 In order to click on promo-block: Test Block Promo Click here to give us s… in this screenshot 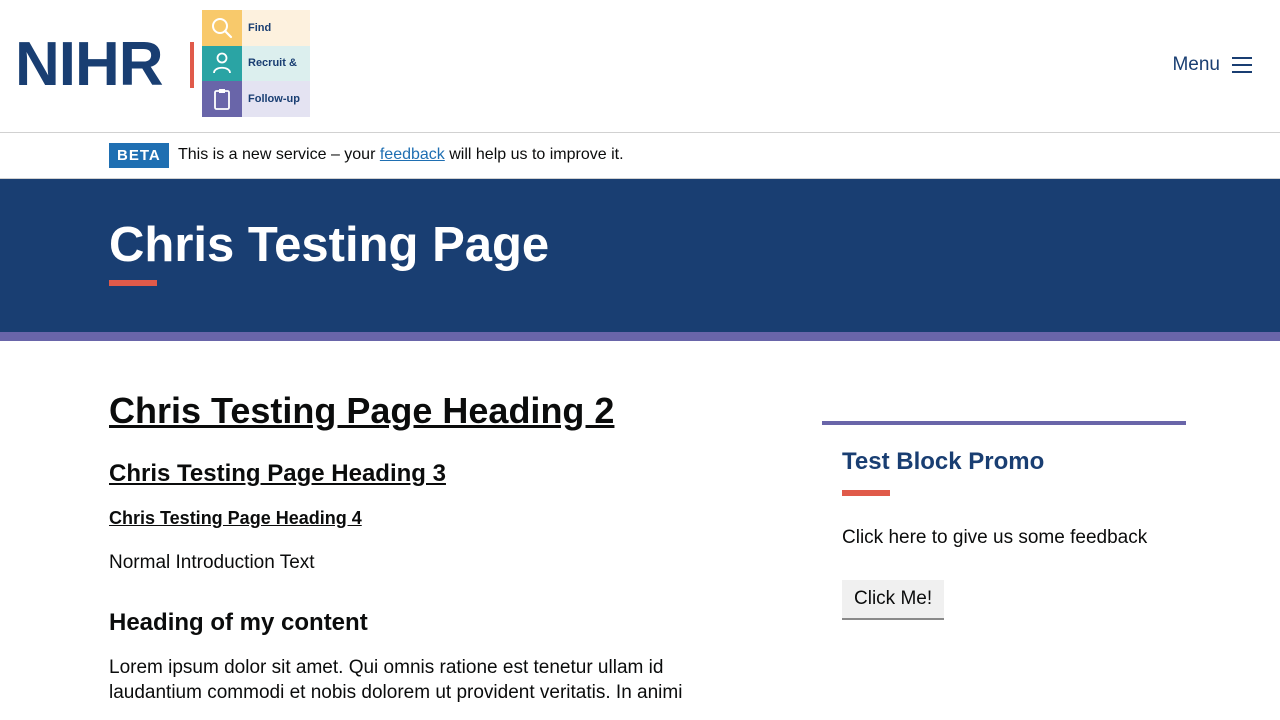, I will do `click(1004, 520)`.